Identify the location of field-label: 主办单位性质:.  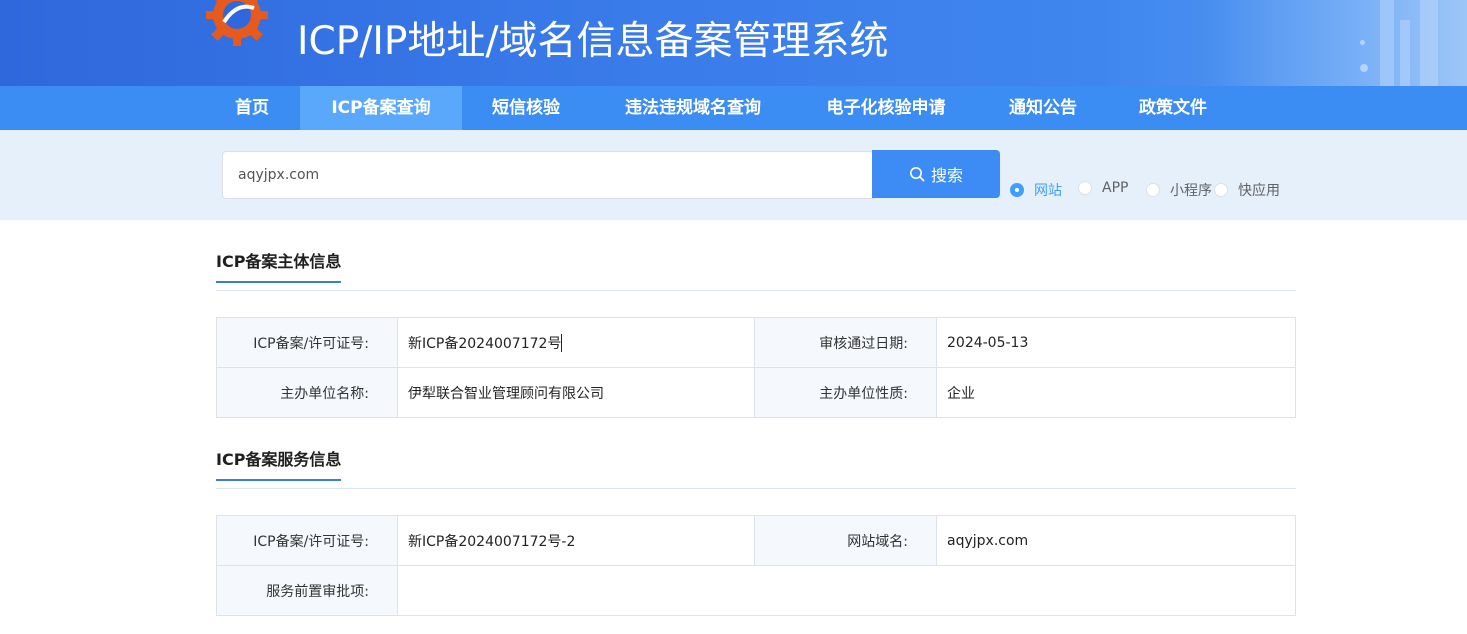
(845, 392).